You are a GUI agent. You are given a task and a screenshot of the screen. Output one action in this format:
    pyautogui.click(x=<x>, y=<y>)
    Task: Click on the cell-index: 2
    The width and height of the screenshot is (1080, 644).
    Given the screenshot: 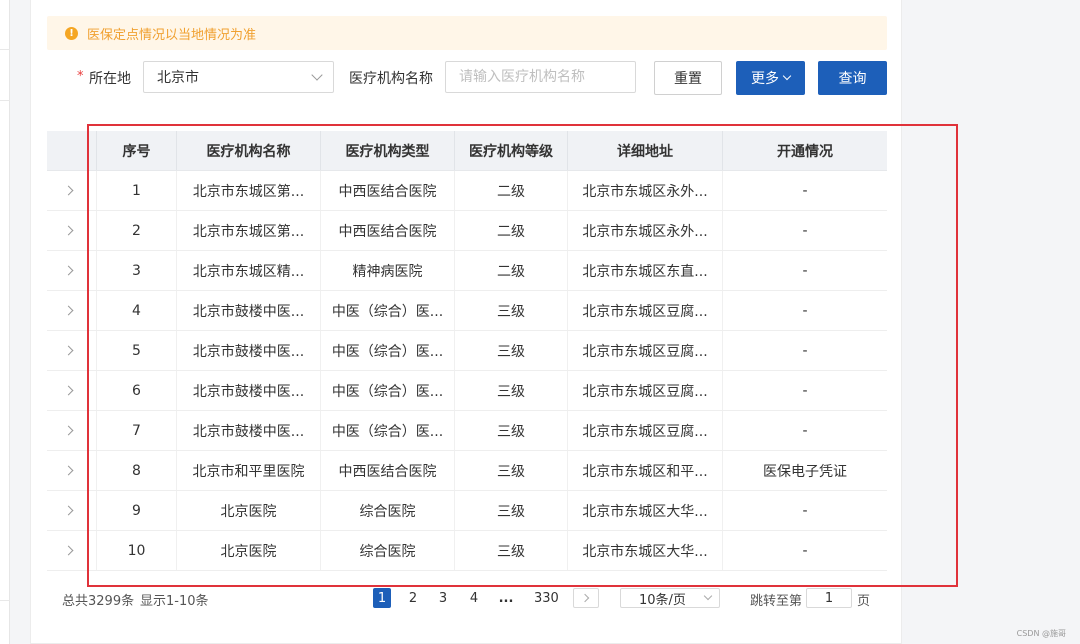 What is the action you would take?
    pyautogui.click(x=137, y=230)
    